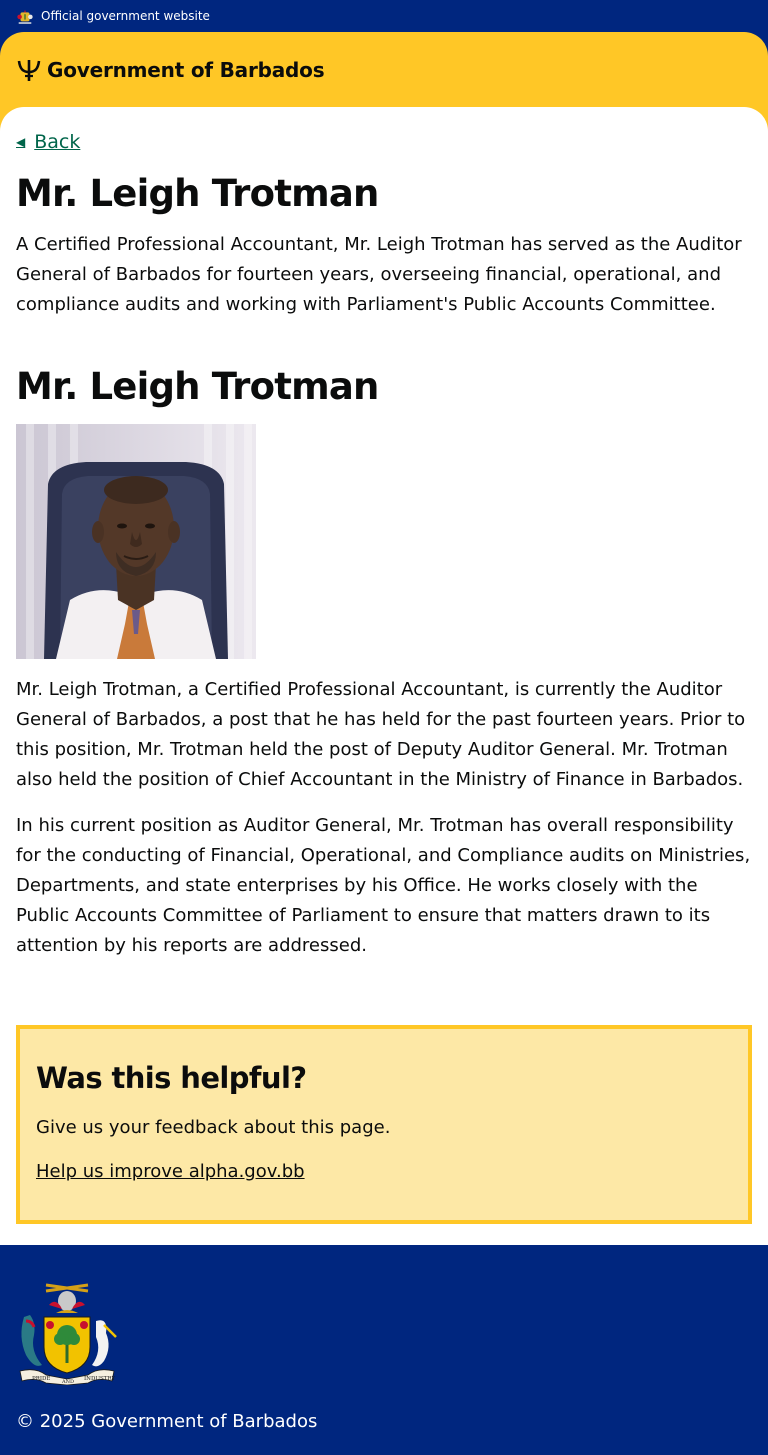 This screenshot has height=1455, width=768. I want to click on coat-motto-left: PRIDE, so click(41, 1379).